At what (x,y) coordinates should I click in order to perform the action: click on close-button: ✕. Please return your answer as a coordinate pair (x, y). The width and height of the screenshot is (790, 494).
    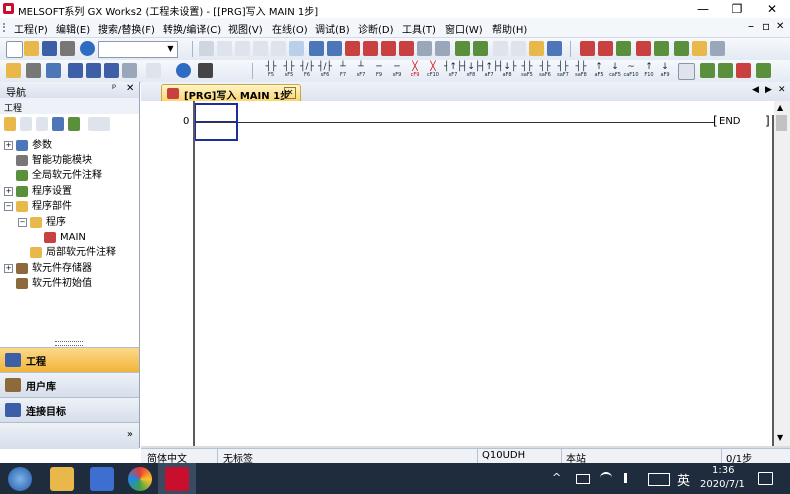
    Looking at the image, I should click on (772, 9).